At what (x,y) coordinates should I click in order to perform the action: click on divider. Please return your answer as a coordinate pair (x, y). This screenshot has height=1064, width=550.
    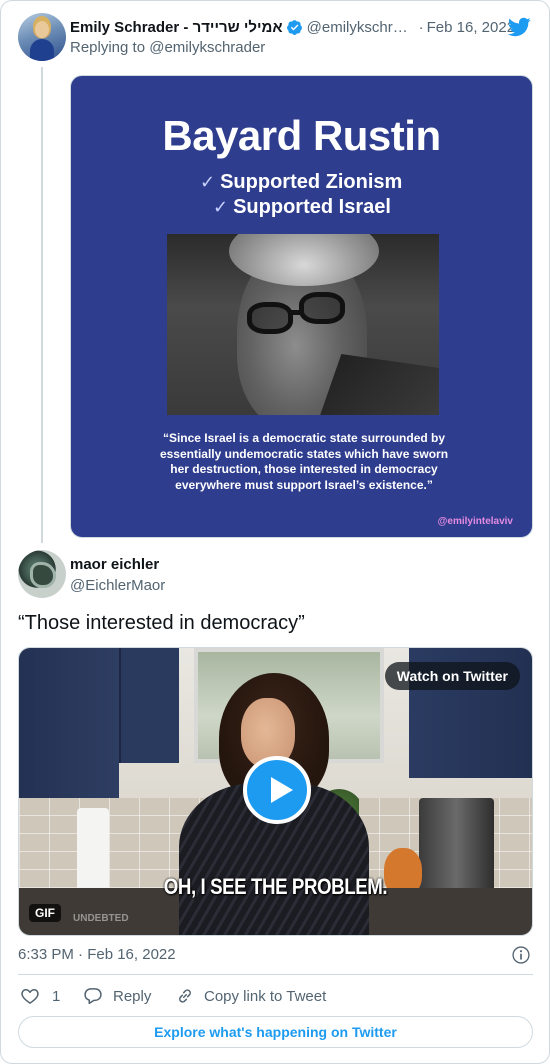
    Looking at the image, I should click on (275, 974).